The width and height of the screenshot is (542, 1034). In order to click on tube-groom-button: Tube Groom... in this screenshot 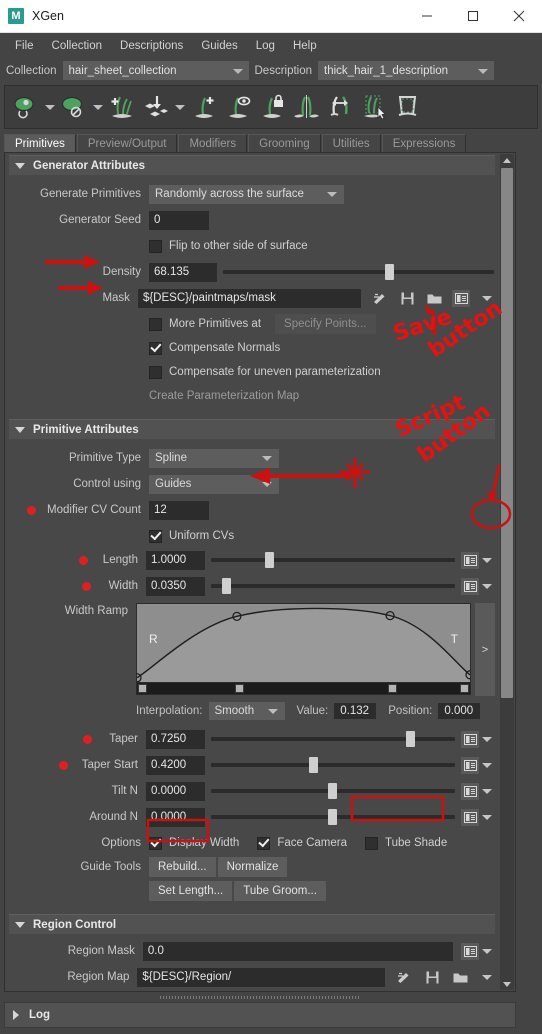, I will do `click(280, 891)`.